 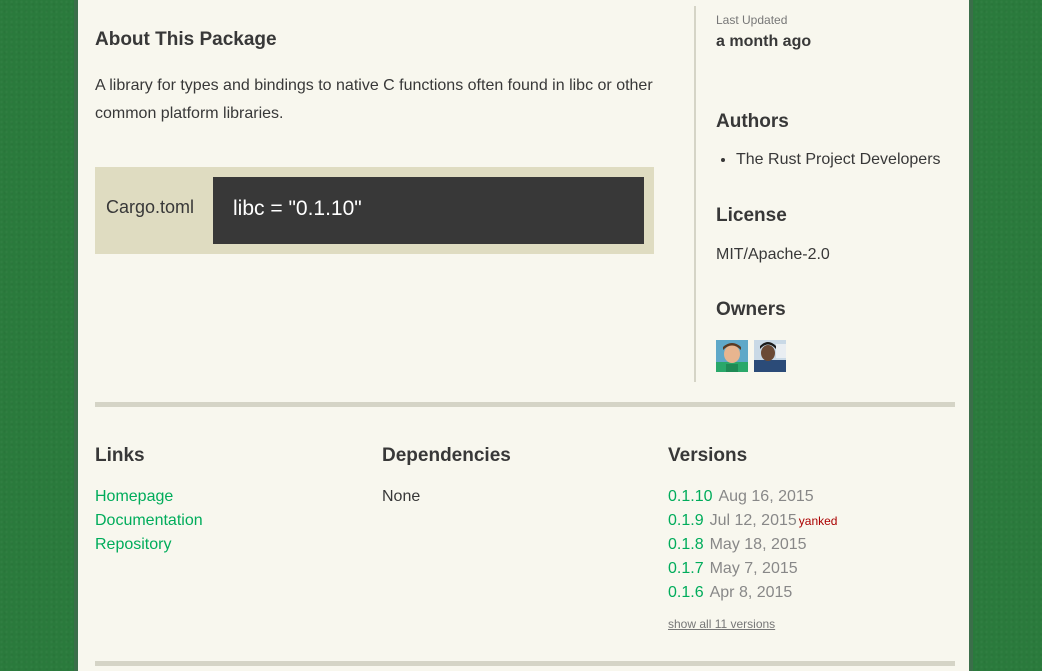 I want to click on last-updated-label: Last Updated, so click(x=752, y=20).